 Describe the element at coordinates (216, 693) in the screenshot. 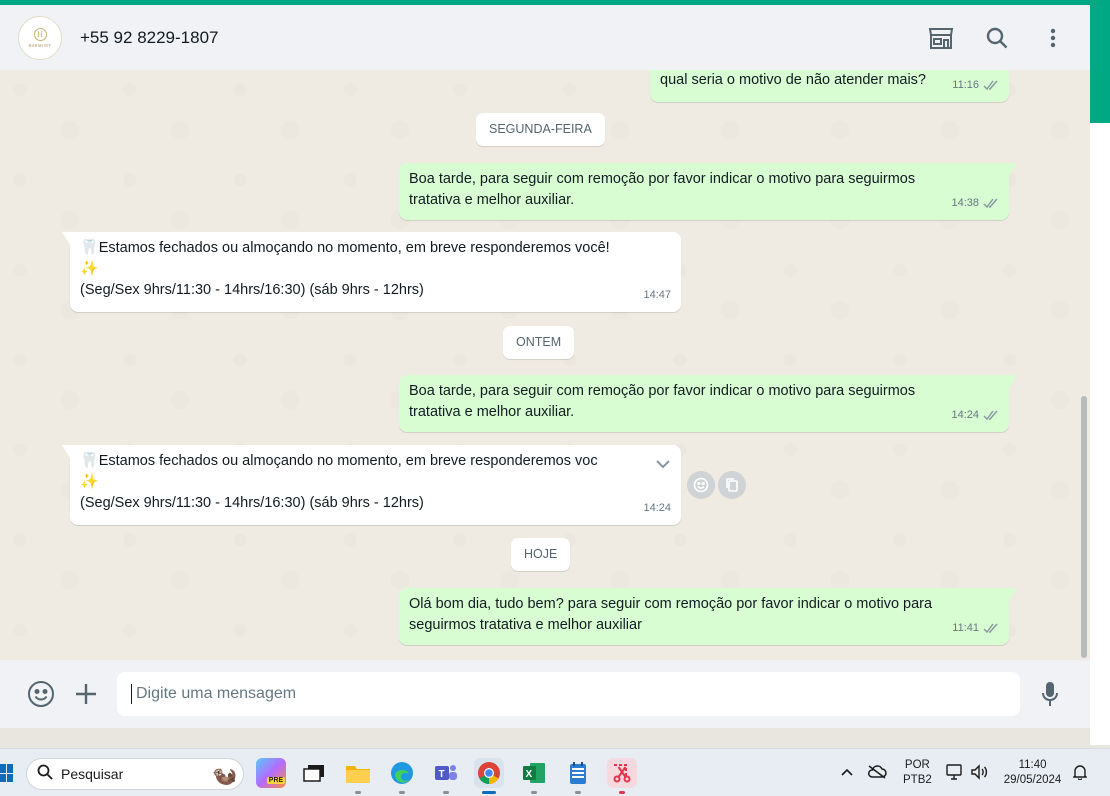

I see `message-input-placeholder: Digite uma mensagem` at that location.